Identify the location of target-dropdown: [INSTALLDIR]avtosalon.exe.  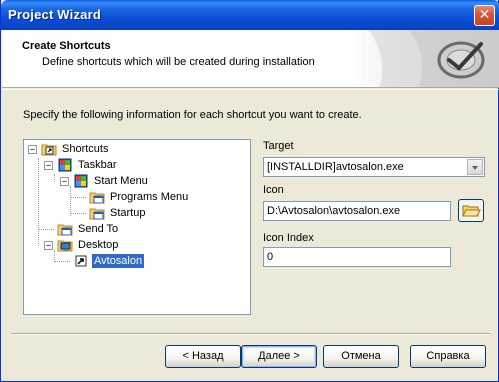
(374, 167).